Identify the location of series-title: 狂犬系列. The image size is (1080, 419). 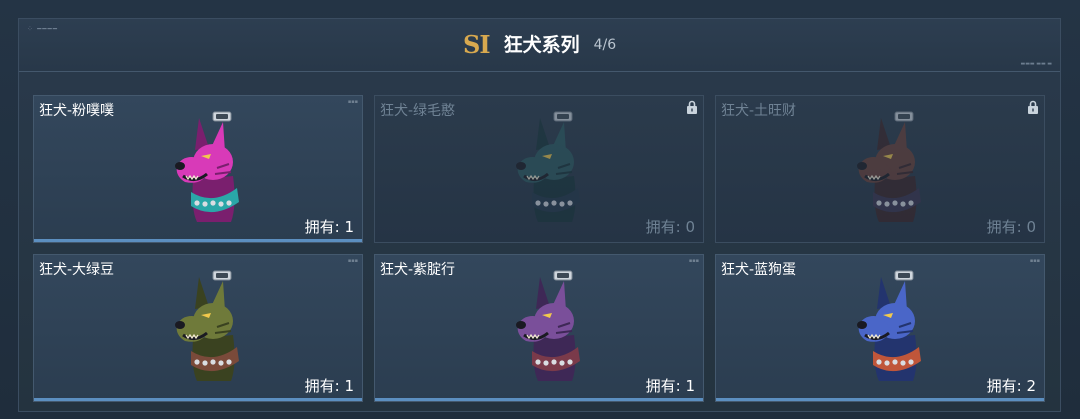
(541, 45).